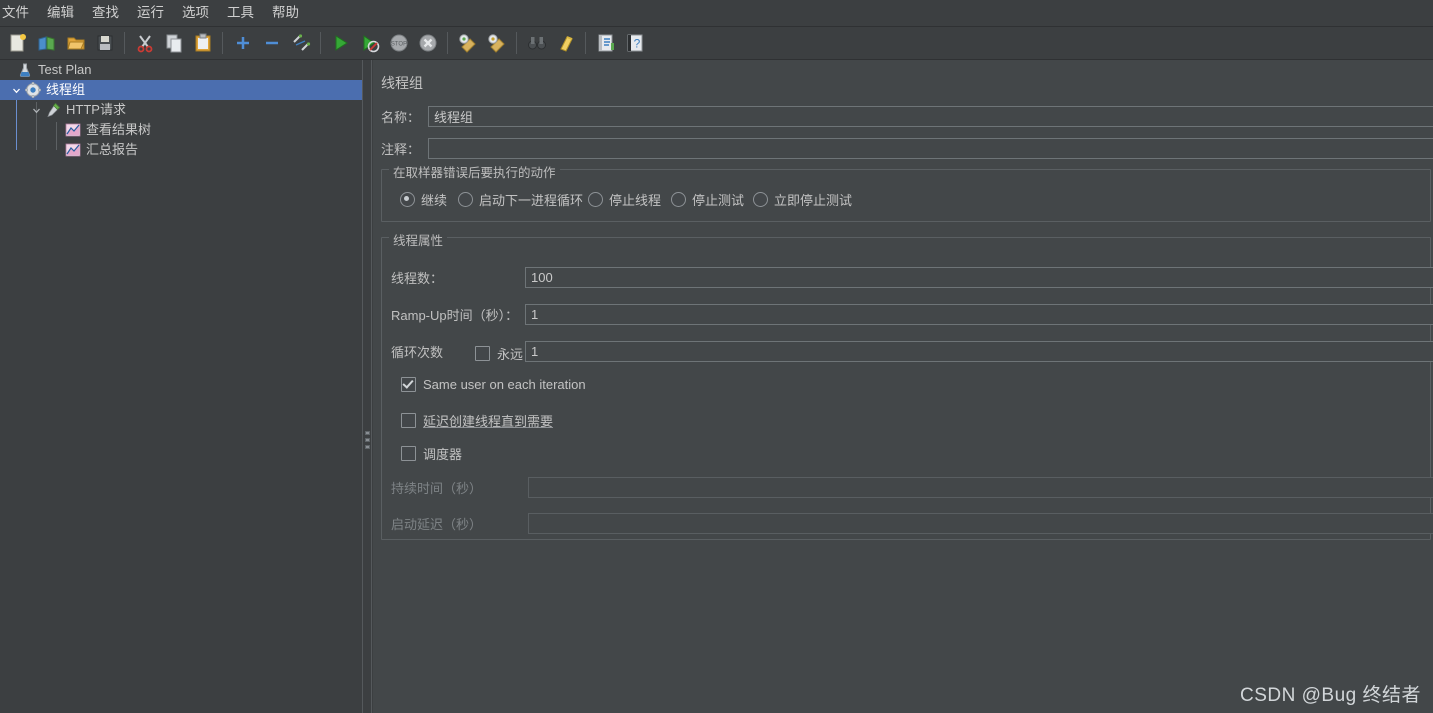 Image resolution: width=1433 pixels, height=713 pixels. What do you see at coordinates (181, 150) in the screenshot?
I see `tree-node-summary-report: 汇总报告` at bounding box center [181, 150].